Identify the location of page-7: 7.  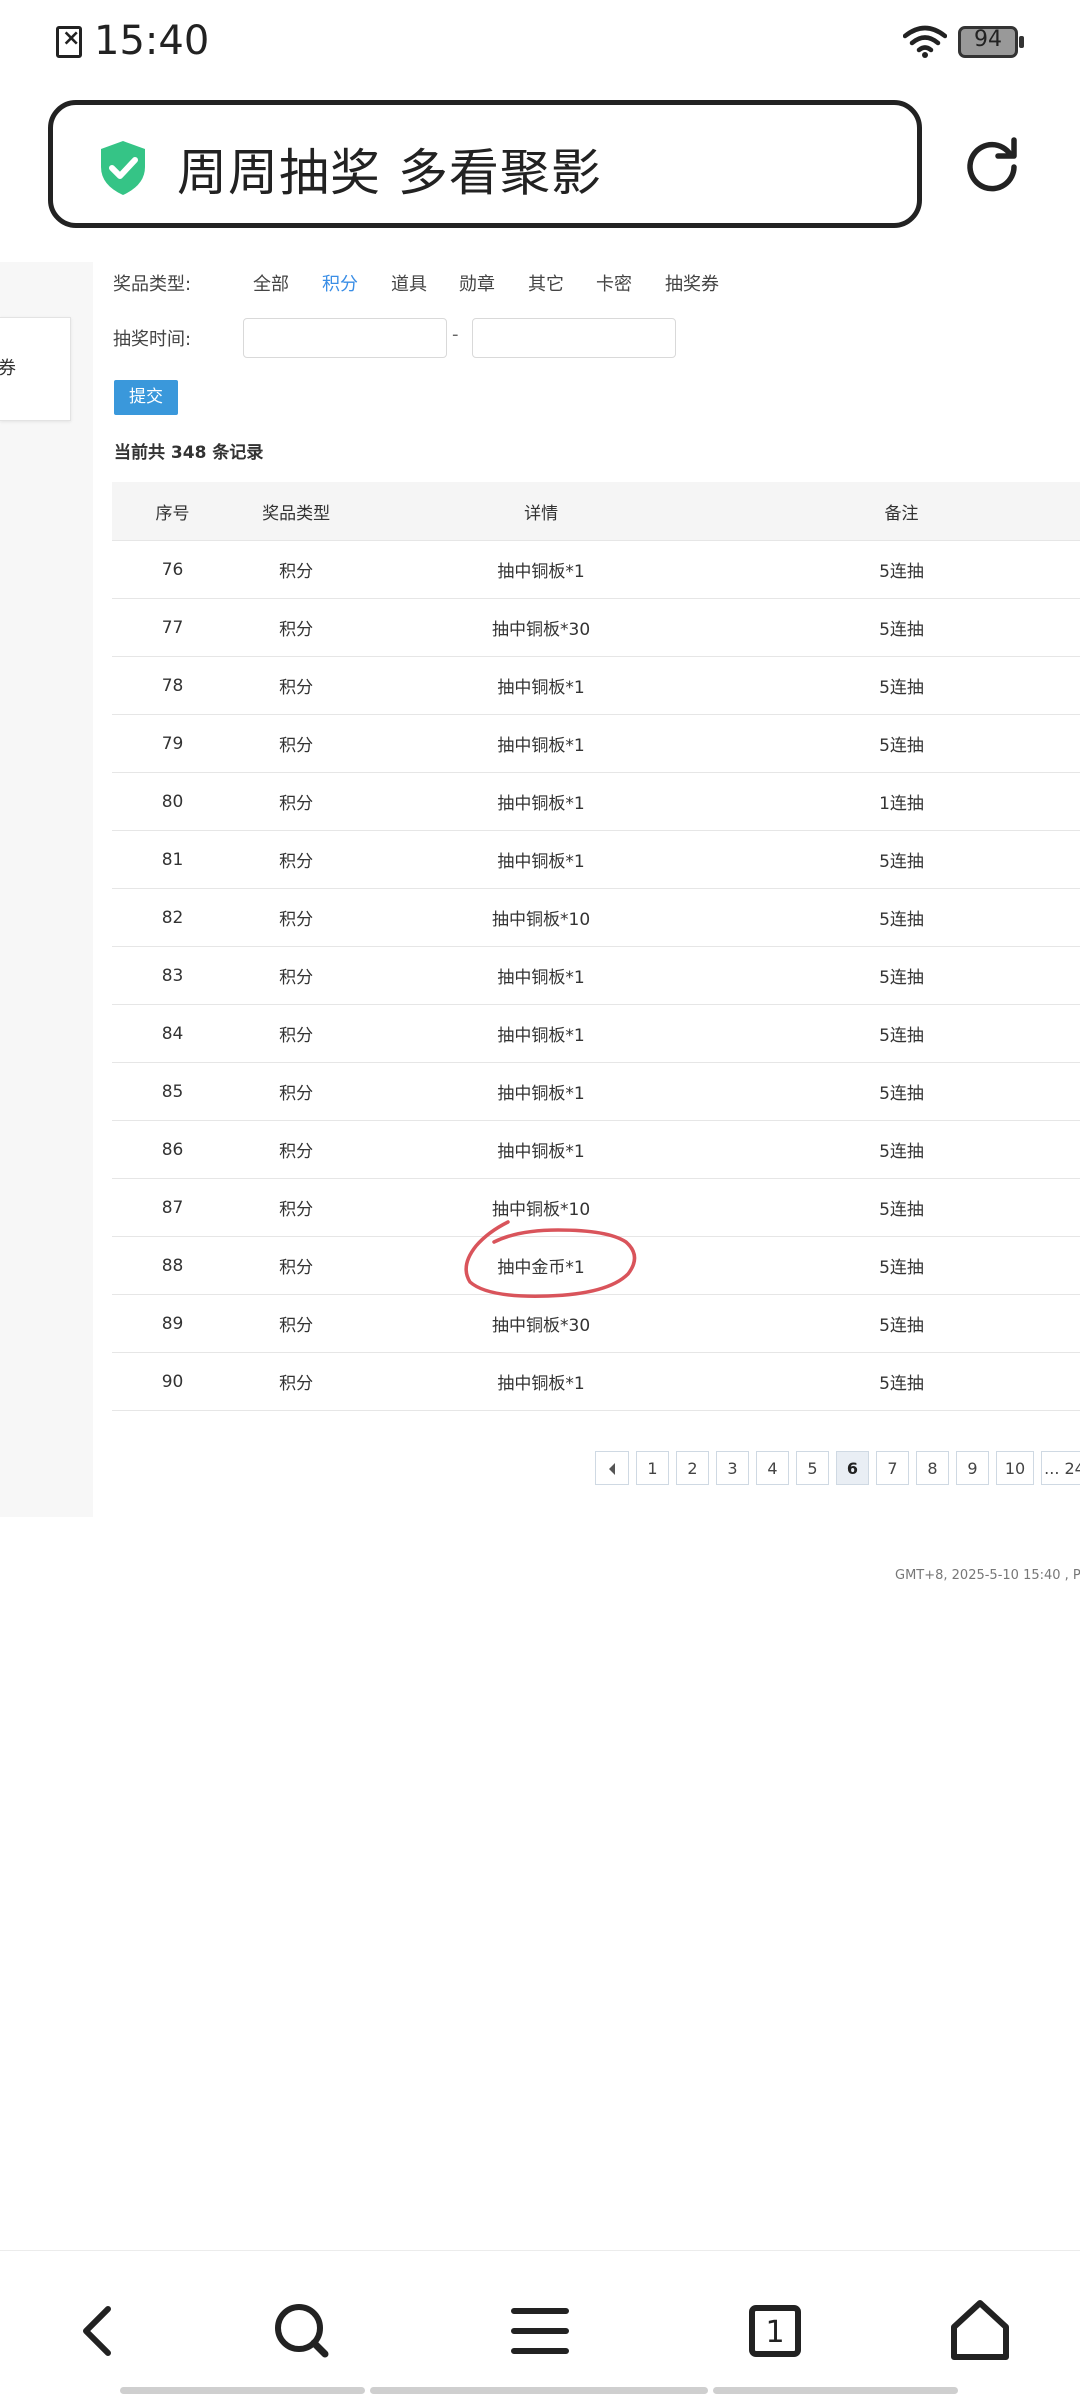
(892, 1468).